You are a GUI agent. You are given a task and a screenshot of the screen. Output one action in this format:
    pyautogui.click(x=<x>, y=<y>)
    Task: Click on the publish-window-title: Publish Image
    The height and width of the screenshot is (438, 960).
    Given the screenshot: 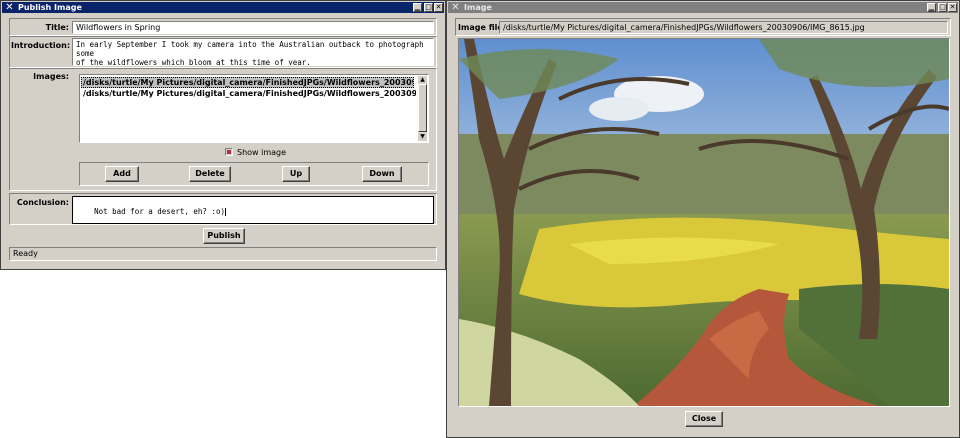 What is the action you would take?
    pyautogui.click(x=50, y=7)
    